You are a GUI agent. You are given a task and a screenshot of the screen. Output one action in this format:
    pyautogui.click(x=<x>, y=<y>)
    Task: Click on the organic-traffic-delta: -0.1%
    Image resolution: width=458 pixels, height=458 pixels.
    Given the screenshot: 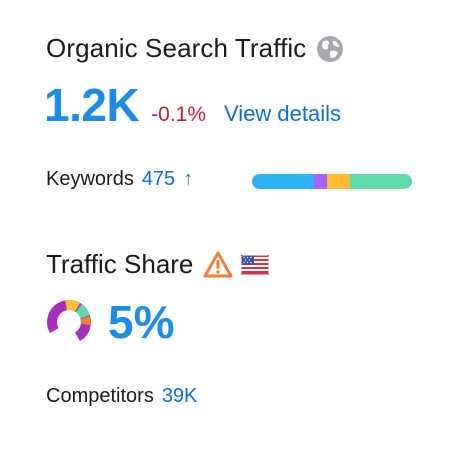 What is the action you would take?
    pyautogui.click(x=179, y=114)
    